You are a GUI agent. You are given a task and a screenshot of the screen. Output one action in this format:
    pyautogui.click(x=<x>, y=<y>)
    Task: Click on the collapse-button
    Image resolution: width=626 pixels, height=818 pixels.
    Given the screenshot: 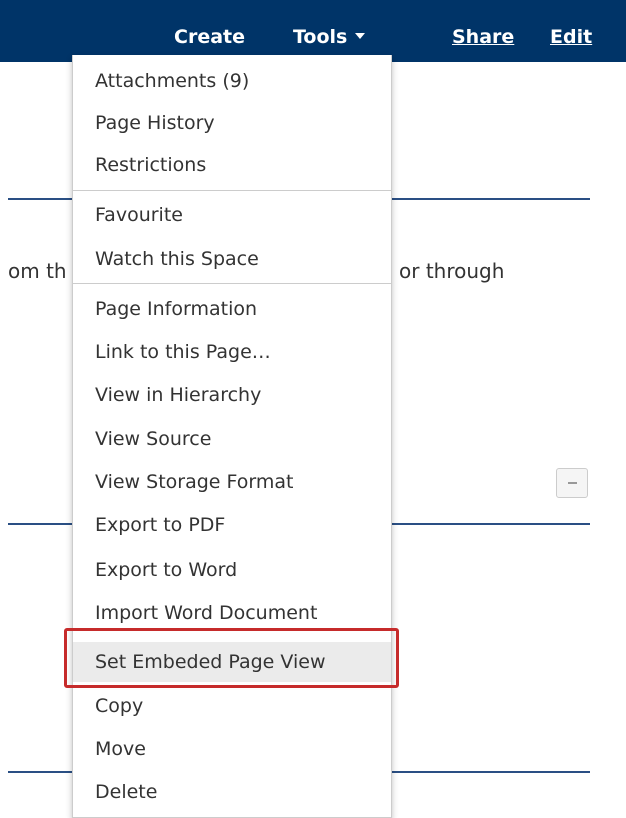 What is the action you would take?
    pyautogui.click(x=572, y=483)
    